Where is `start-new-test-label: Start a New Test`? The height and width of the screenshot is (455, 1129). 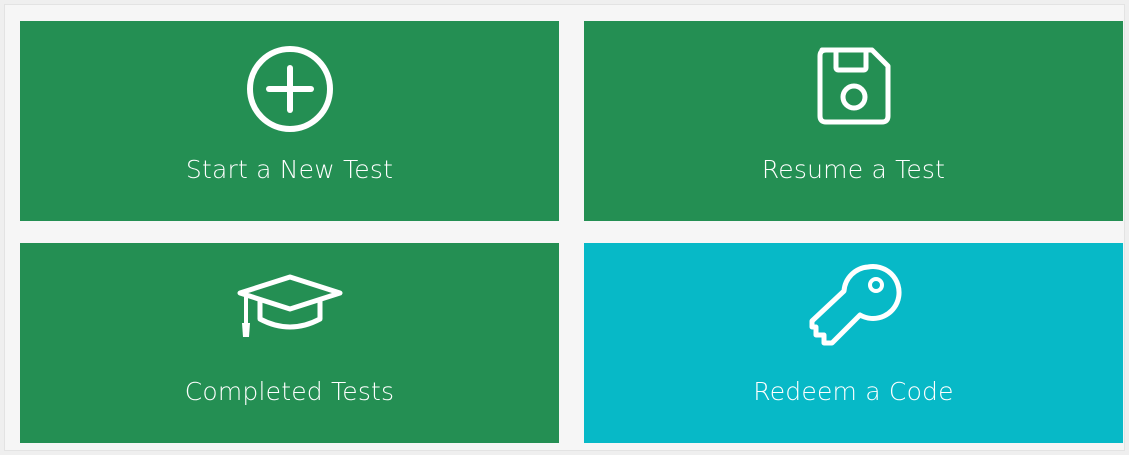
start-new-test-label: Start a New Test is located at coordinates (289, 169).